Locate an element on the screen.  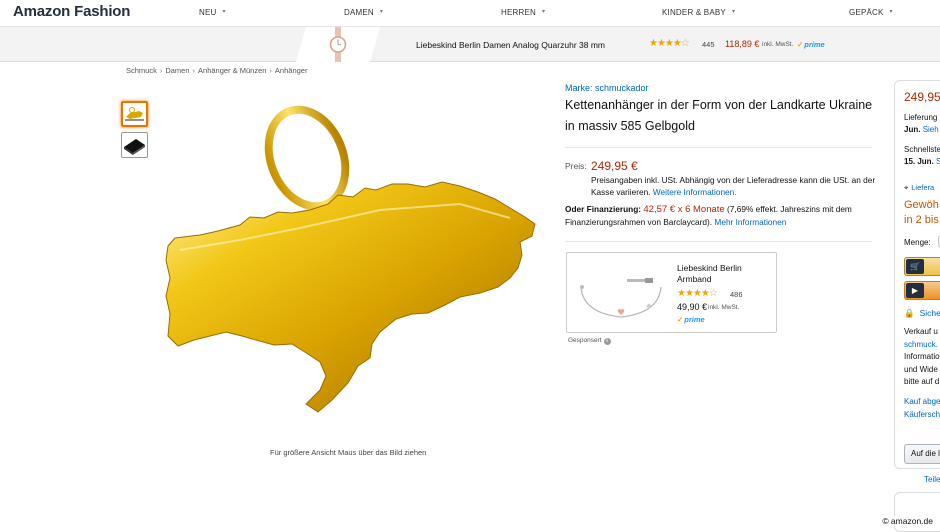
watch-image is located at coordinates (338, 44).